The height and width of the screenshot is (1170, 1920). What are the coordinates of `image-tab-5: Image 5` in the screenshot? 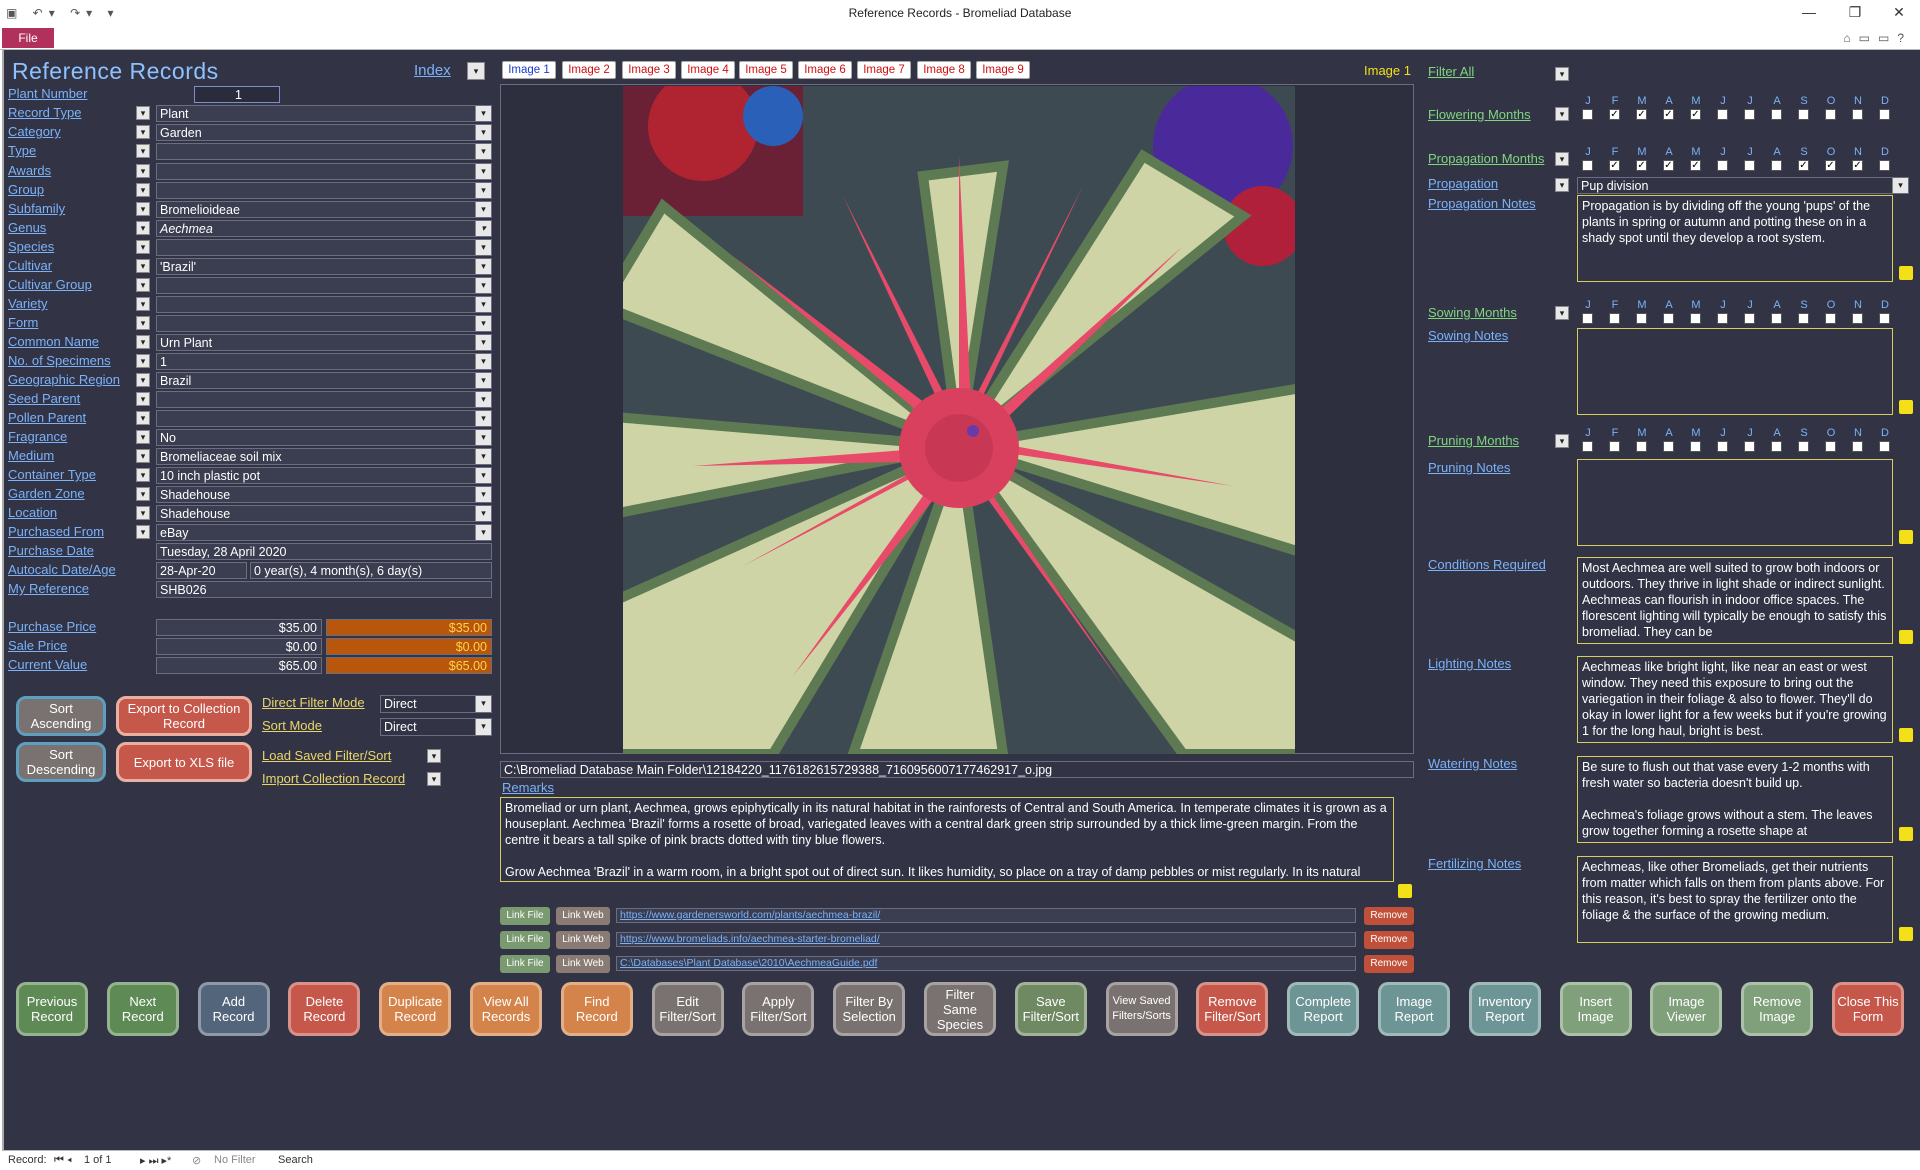 It's located at (766, 70).